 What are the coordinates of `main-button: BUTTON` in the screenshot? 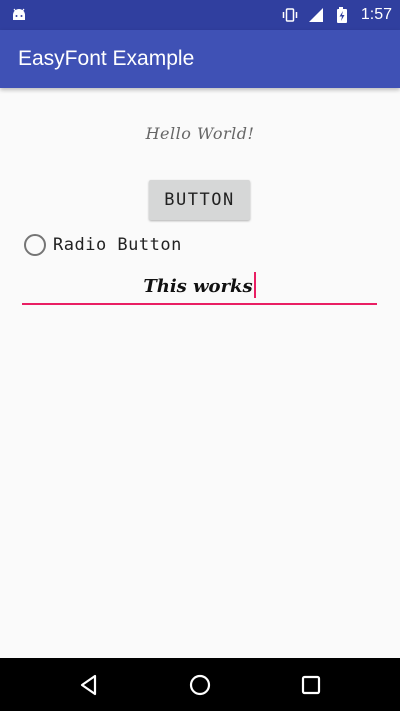 It's located at (199, 200).